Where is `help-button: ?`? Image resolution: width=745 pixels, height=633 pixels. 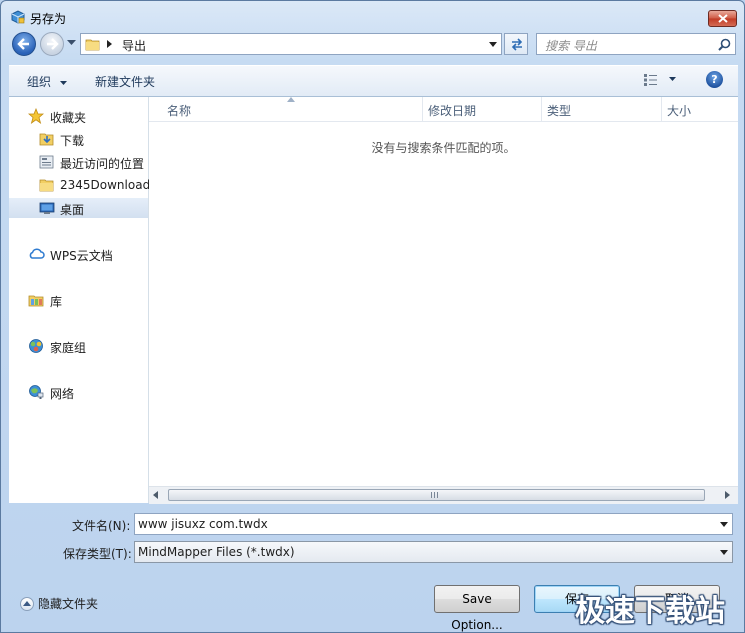
help-button: ? is located at coordinates (714, 79).